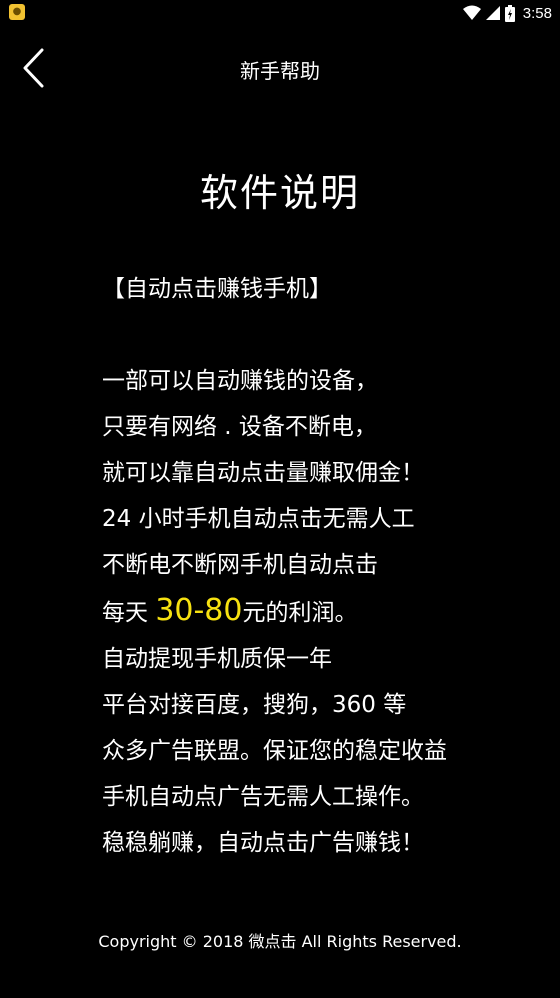 This screenshot has height=998, width=560. I want to click on content-line: 一部可以自动赚钱的设备，, so click(240, 381).